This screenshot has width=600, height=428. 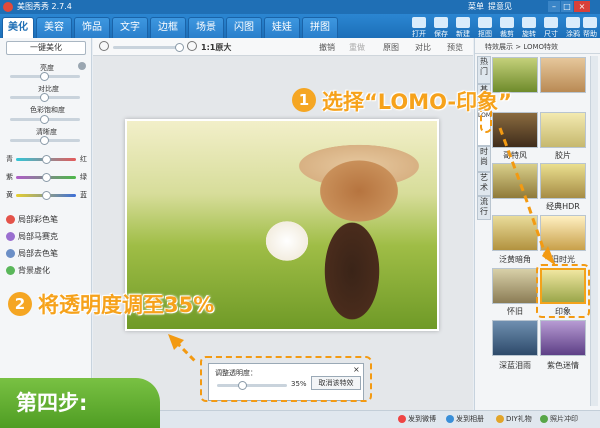 I want to click on step-badge: 第四步:, so click(x=80, y=403).